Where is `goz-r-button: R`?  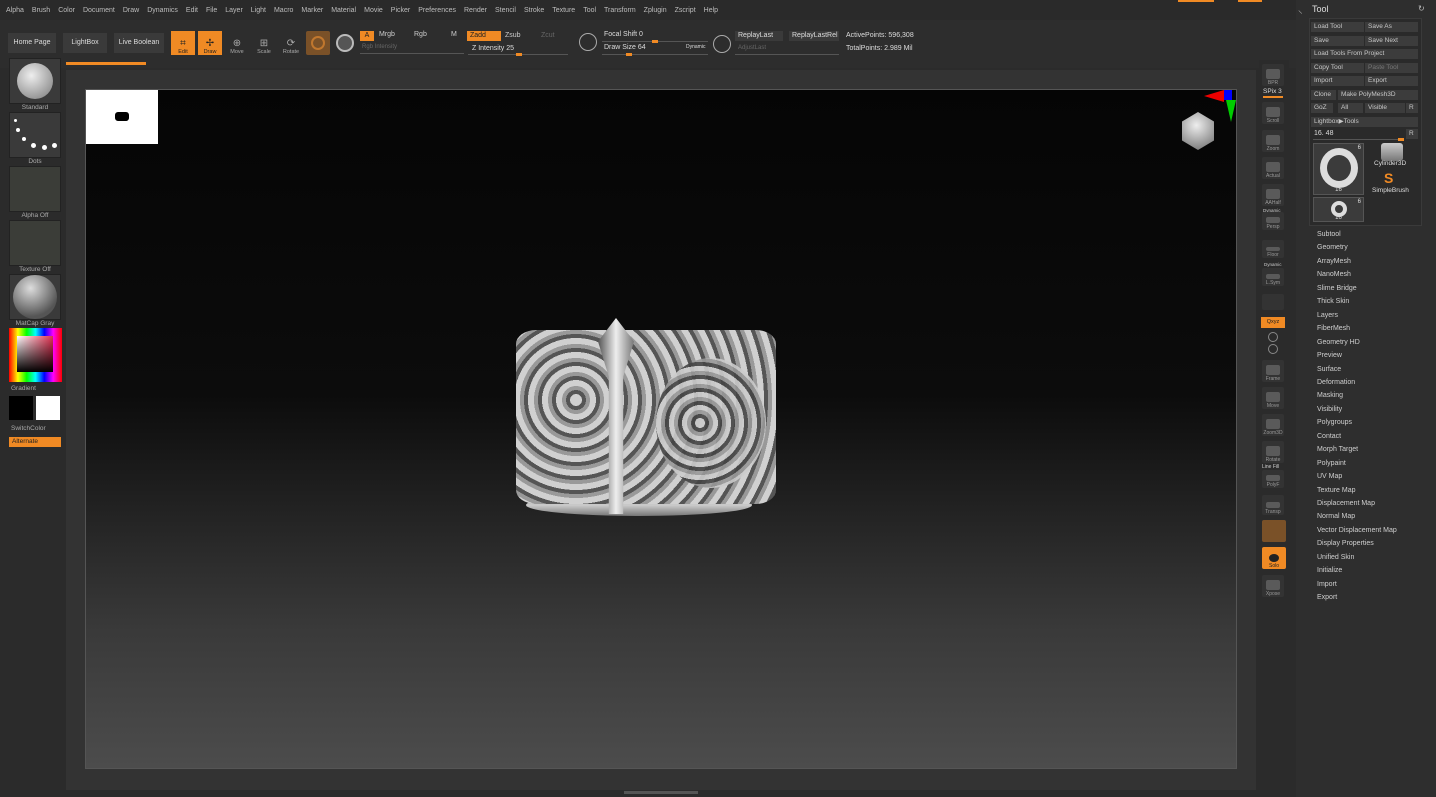 goz-r-button: R is located at coordinates (1412, 108).